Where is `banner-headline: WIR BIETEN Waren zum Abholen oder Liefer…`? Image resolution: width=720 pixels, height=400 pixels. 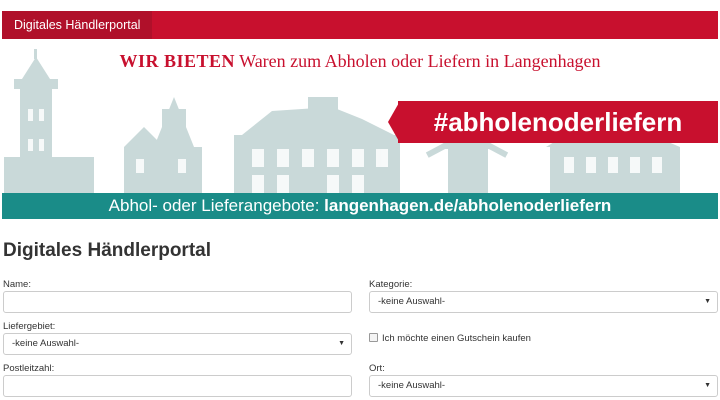
banner-headline: WIR BIETEN Waren zum Abholen oder Liefer… is located at coordinates (360, 61).